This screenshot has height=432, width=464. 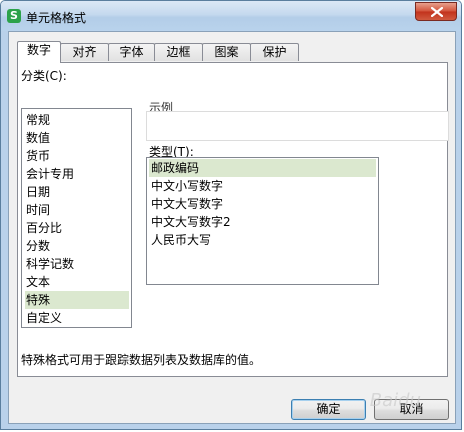 I want to click on list-item: 中文大写数字, so click(x=262, y=204).